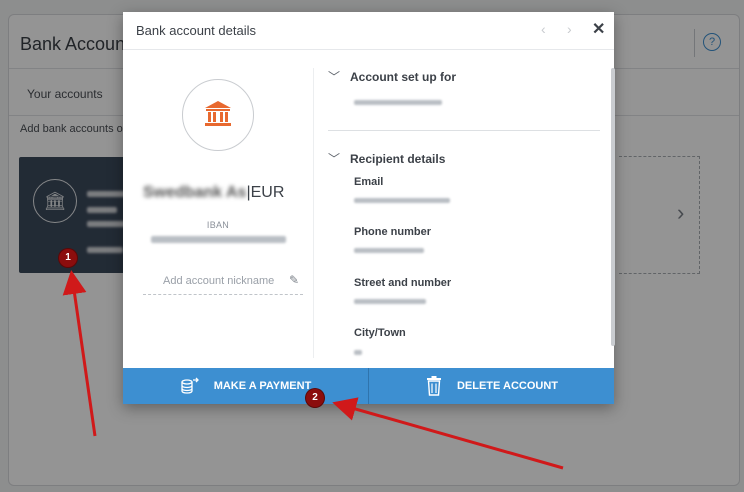  I want to click on annotation-badge-2: 2, so click(315, 398).